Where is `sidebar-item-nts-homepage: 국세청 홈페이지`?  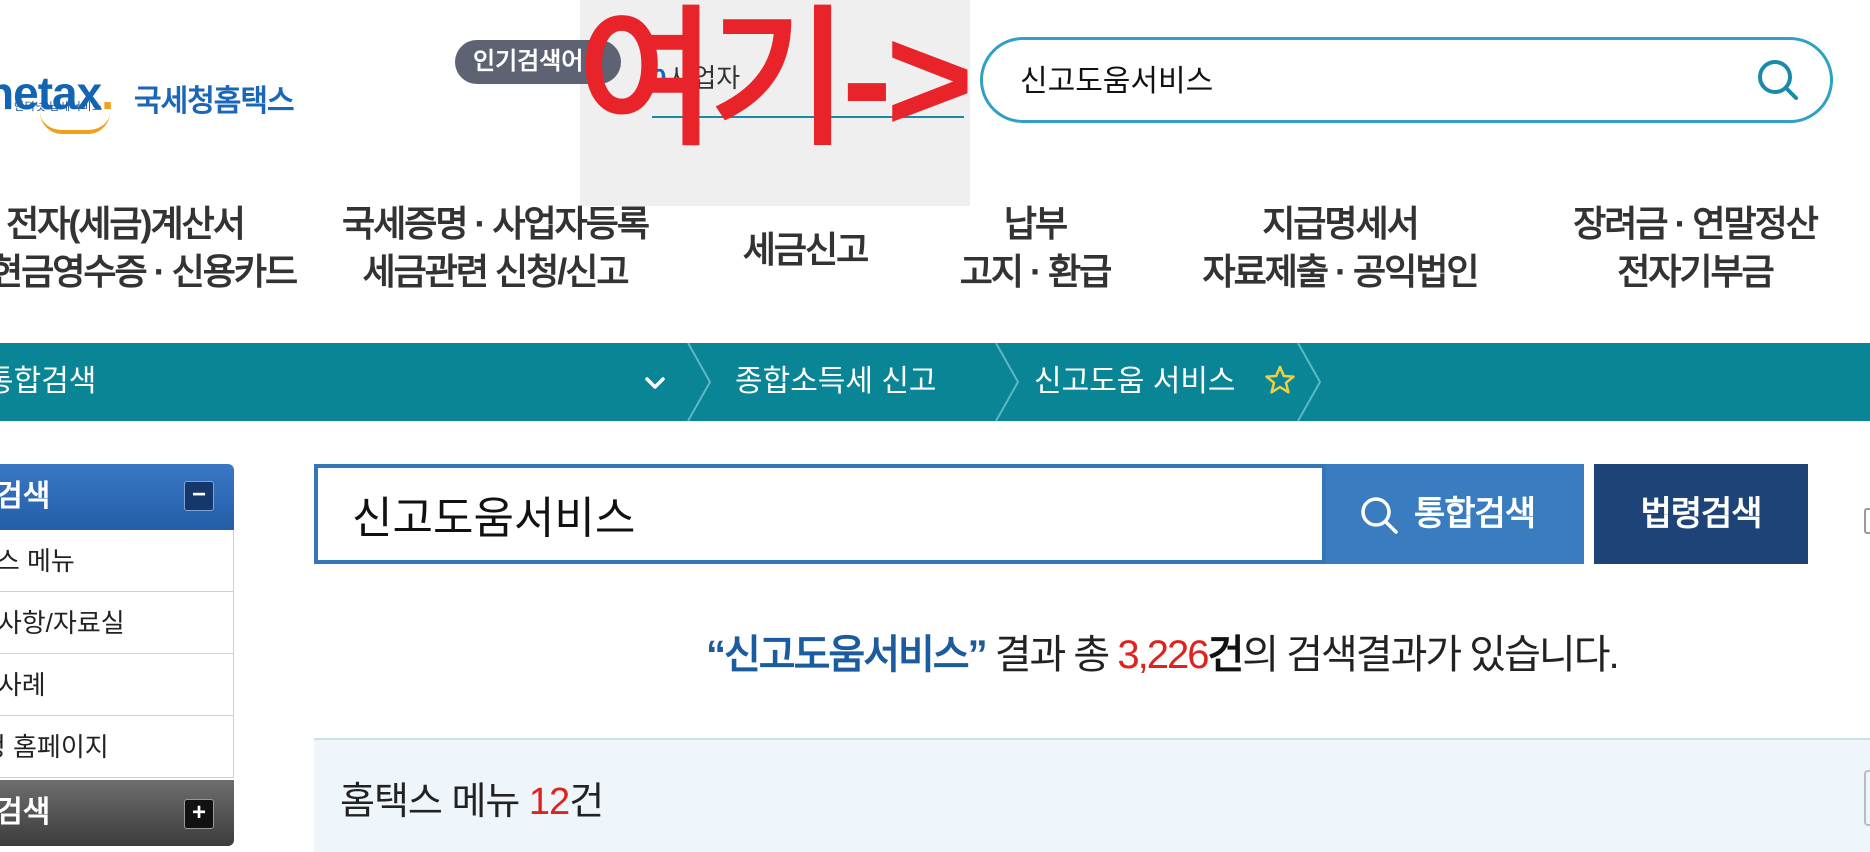 sidebar-item-nts-homepage: 국세청 홈페이지 is located at coordinates (117, 747).